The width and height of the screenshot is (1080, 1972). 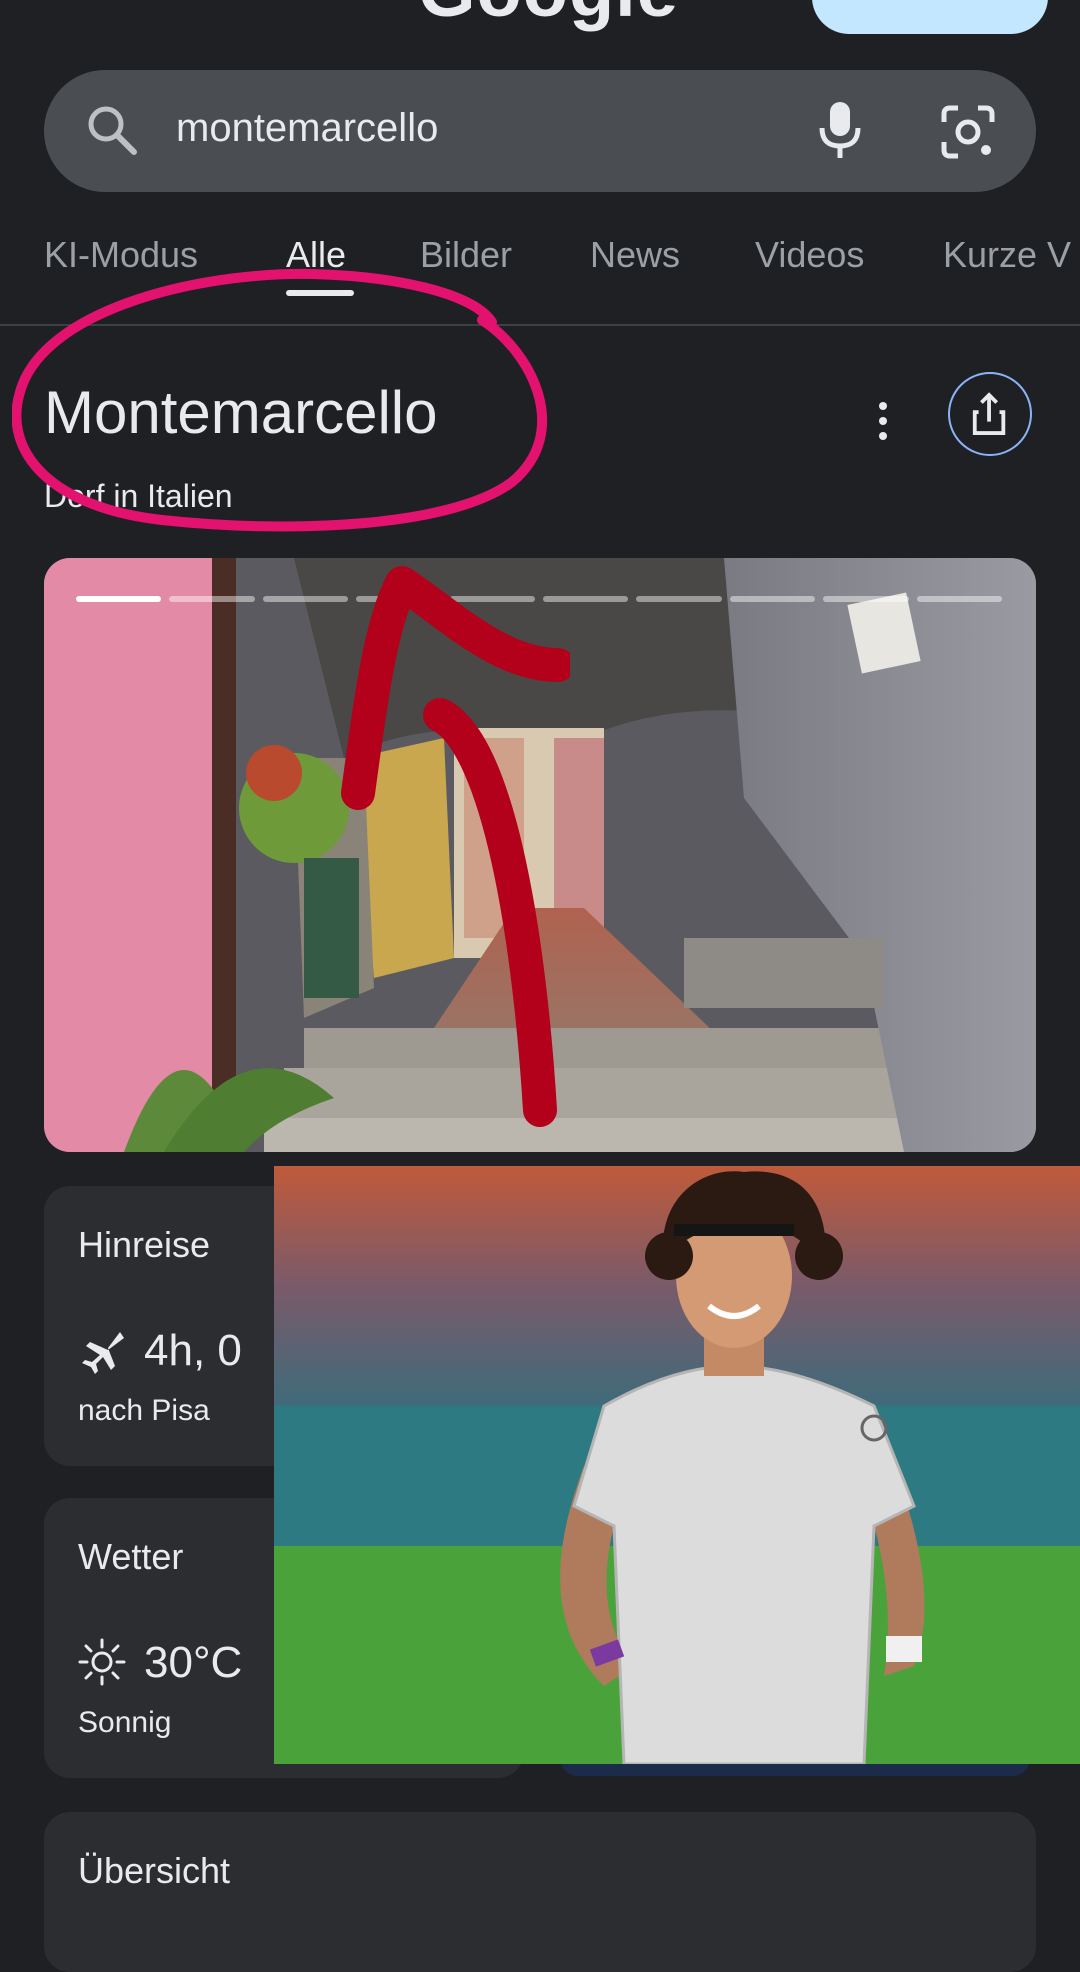 What do you see at coordinates (968, 132) in the screenshot?
I see `camera-lens-icon` at bounding box center [968, 132].